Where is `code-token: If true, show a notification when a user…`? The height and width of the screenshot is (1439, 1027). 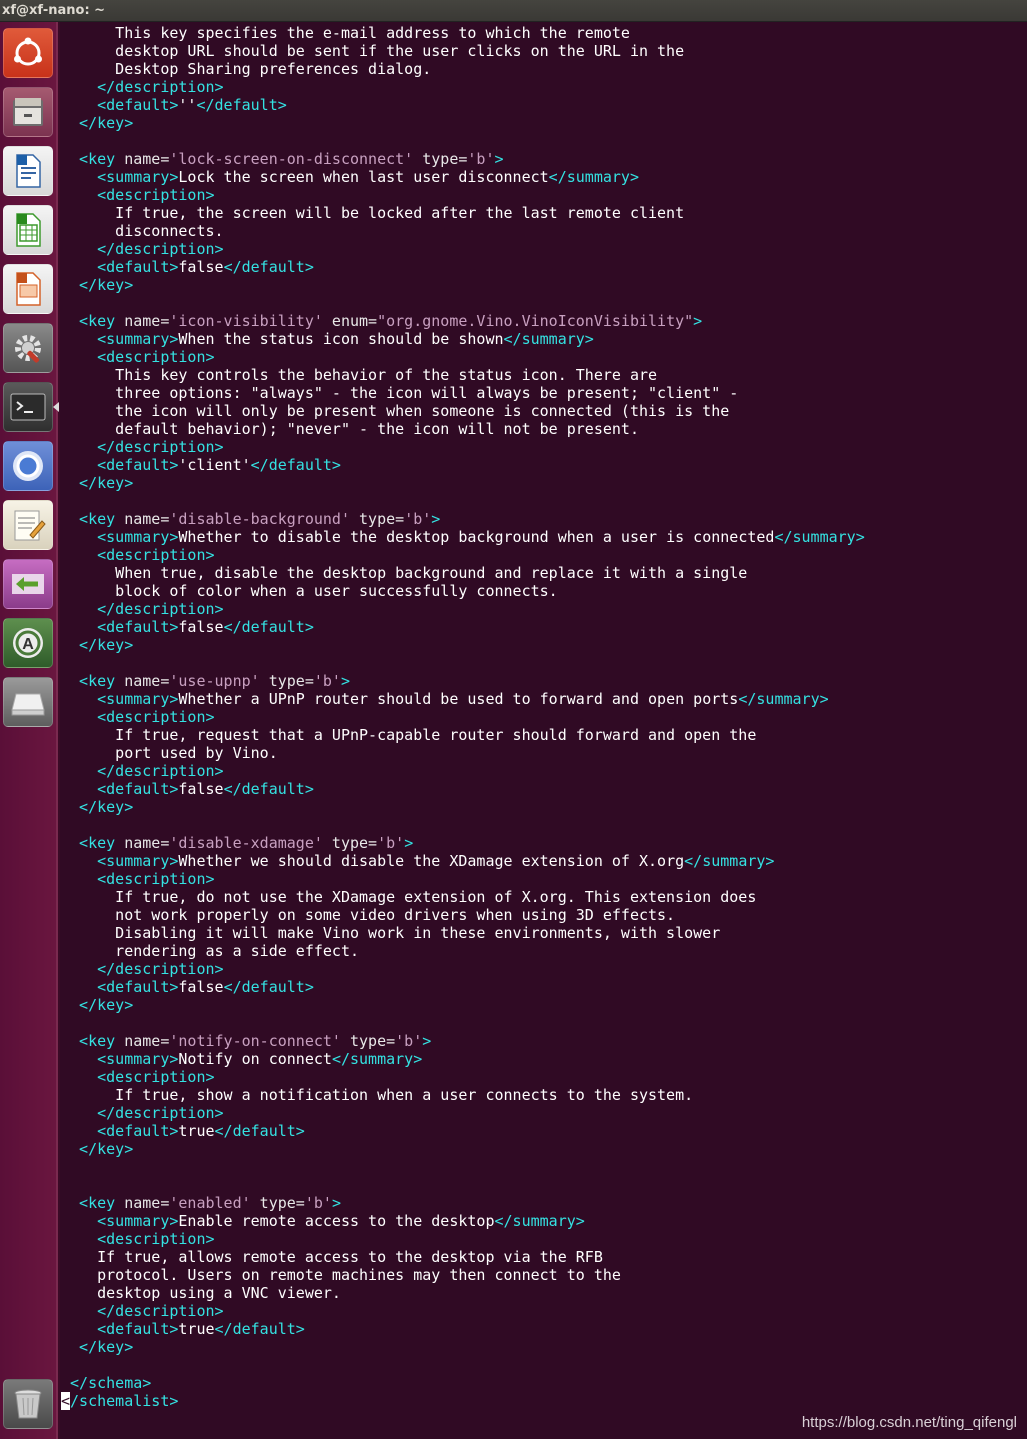 code-token: If true, show a notification when a user… is located at coordinates (377, 1095).